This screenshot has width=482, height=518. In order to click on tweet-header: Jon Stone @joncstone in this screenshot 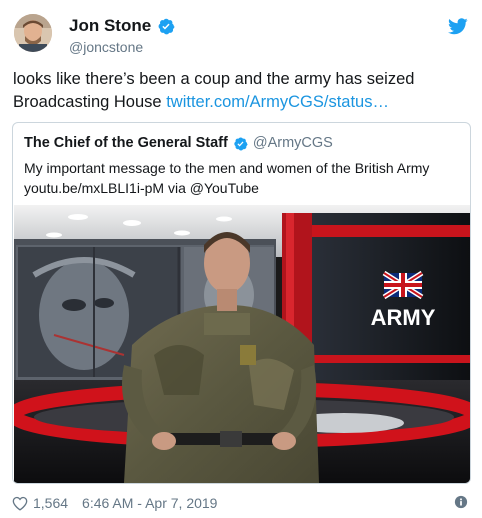, I will do `click(241, 36)`.